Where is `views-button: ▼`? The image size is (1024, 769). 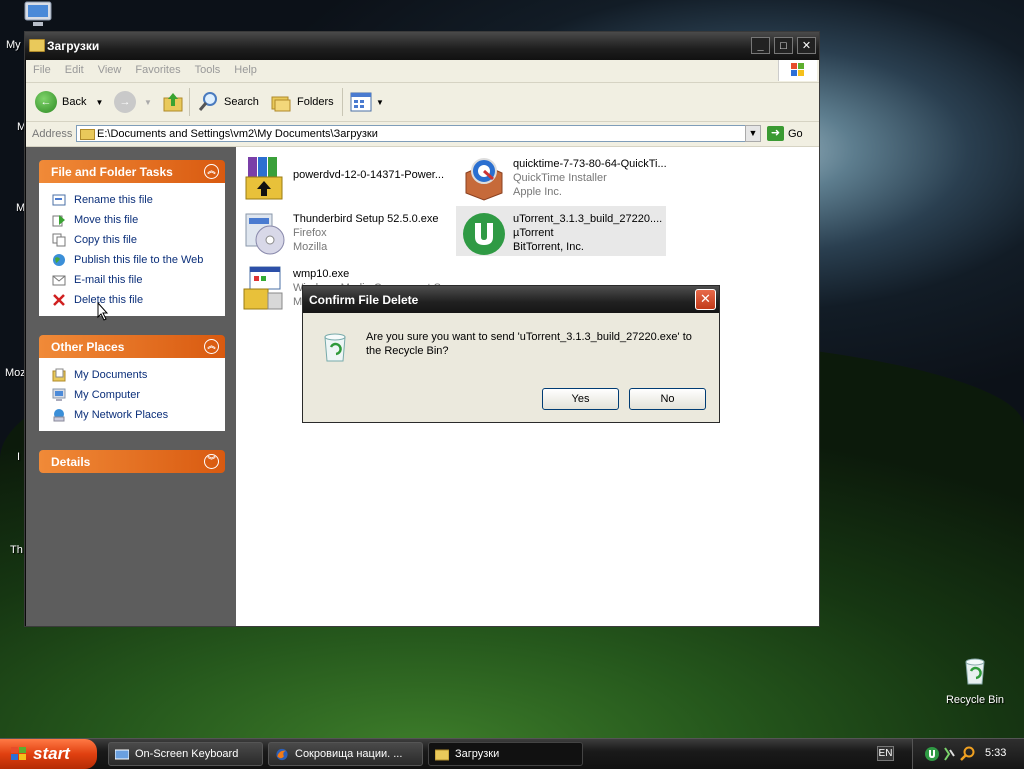
views-button: ▼ is located at coordinates (367, 102).